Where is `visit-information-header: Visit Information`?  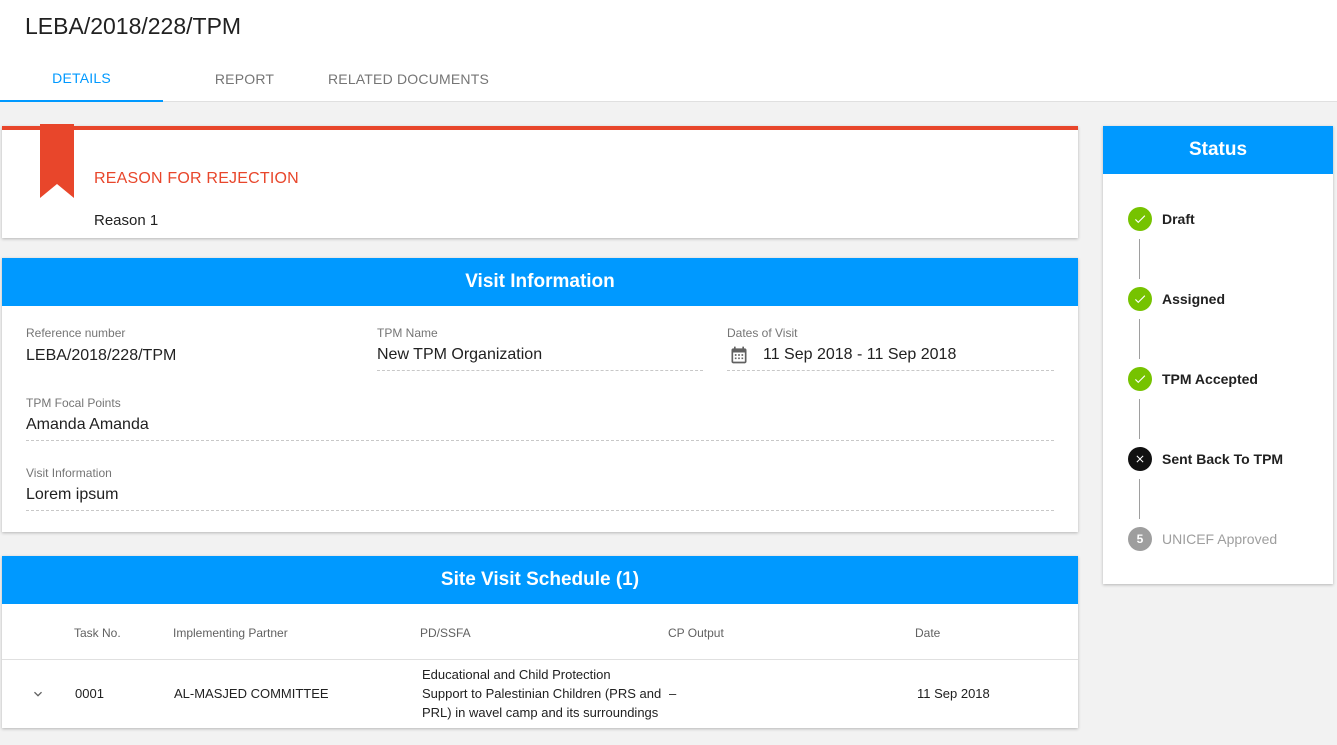 visit-information-header: Visit Information is located at coordinates (540, 282).